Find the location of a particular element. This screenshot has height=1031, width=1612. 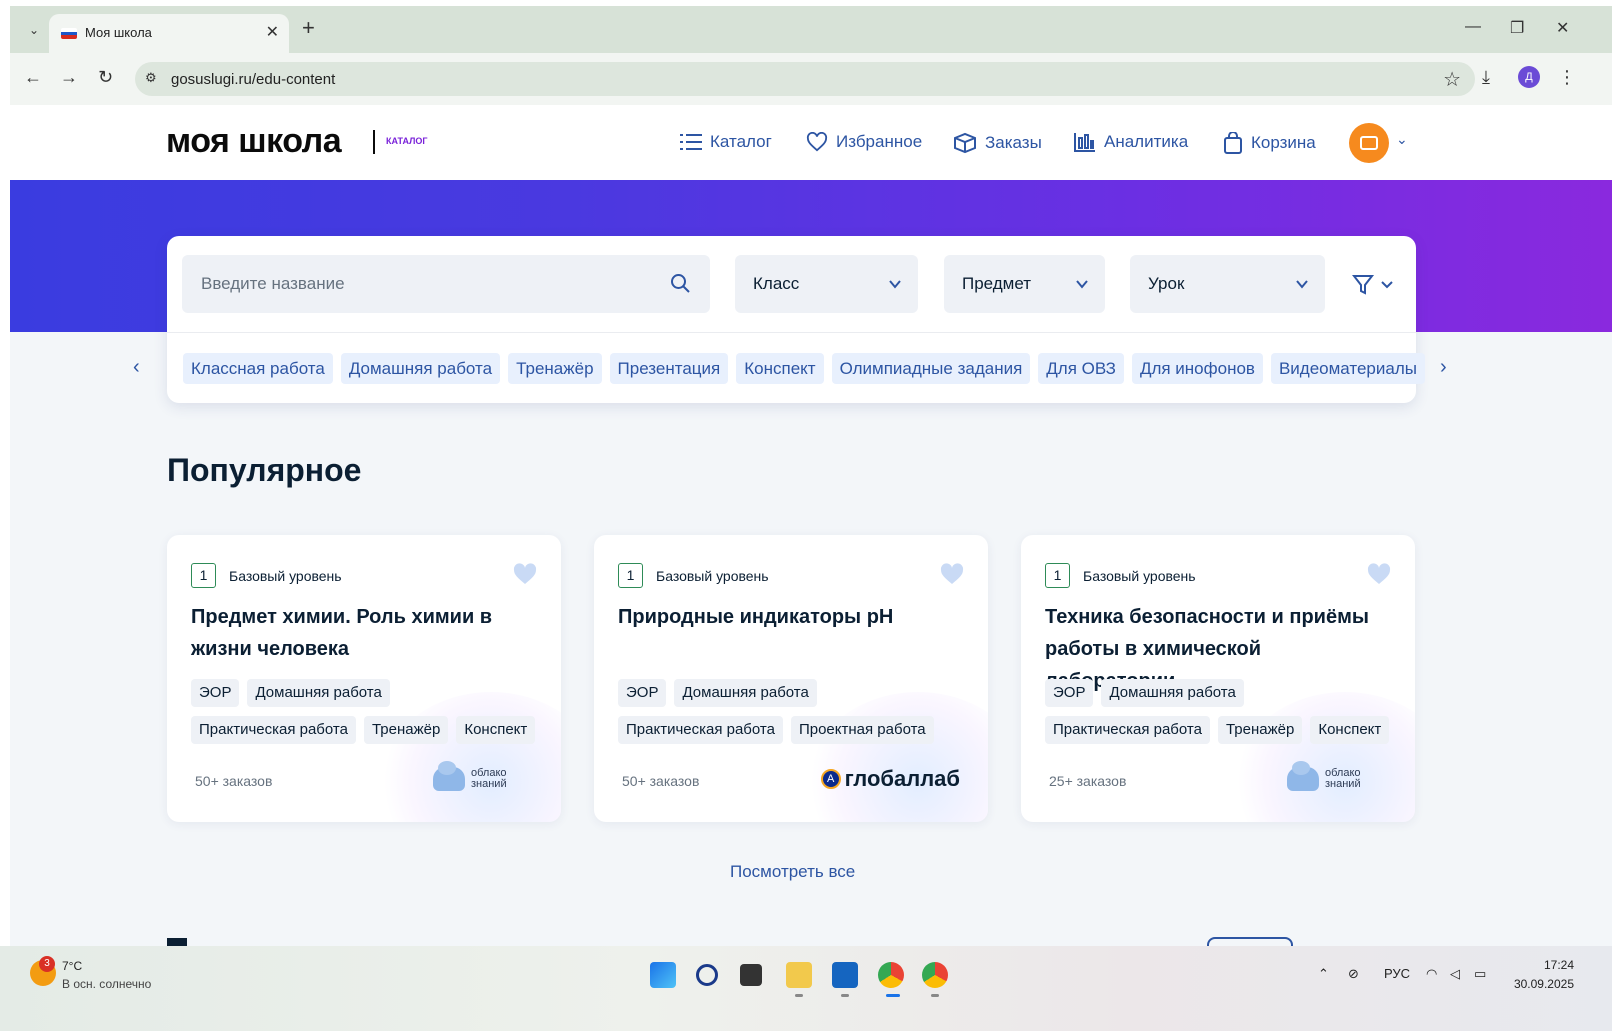

weather-temperature: 7°C is located at coordinates (72, 966).